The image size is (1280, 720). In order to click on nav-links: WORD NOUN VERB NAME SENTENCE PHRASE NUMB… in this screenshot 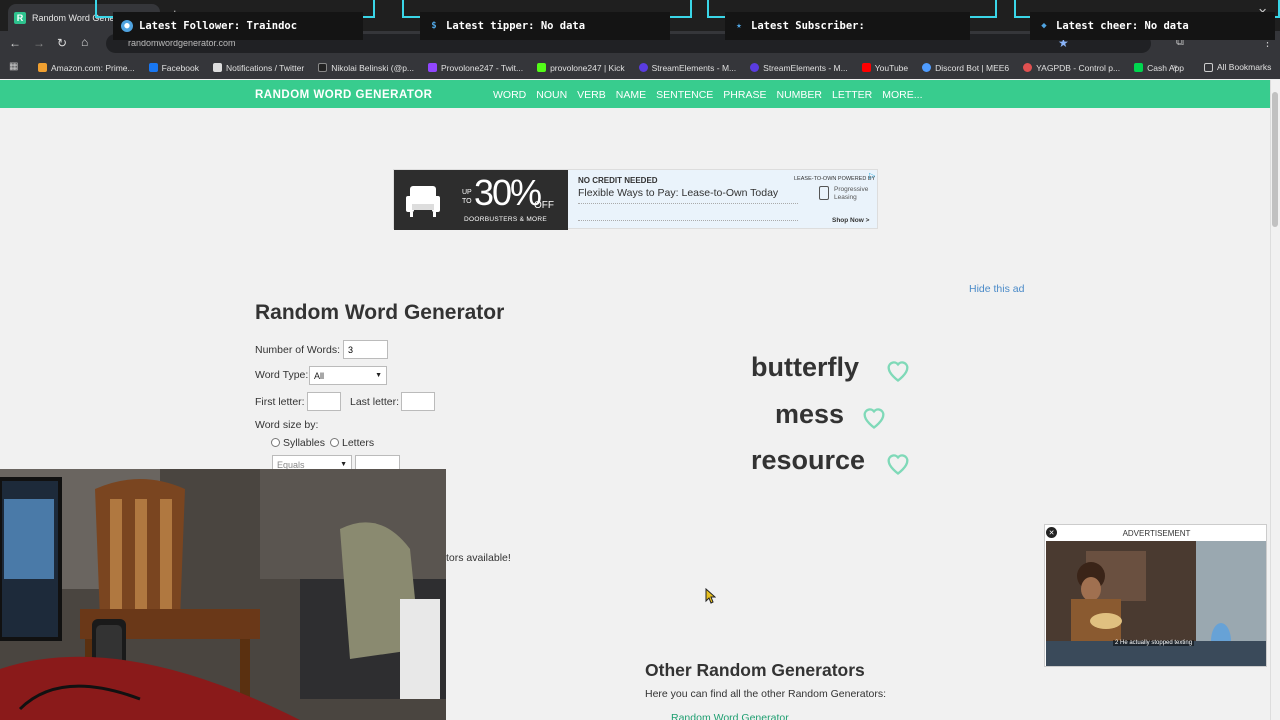, I will do `click(708, 95)`.